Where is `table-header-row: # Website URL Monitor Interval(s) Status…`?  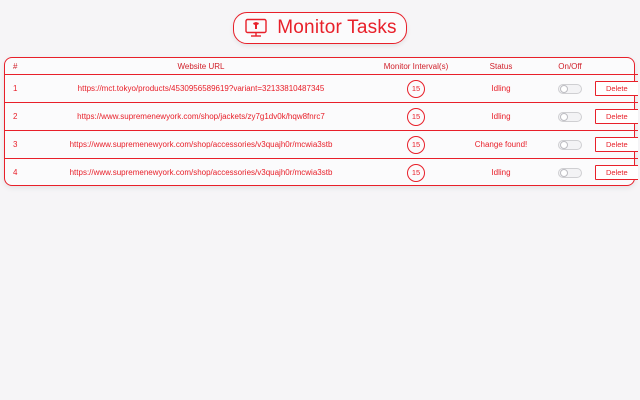 table-header-row: # Website URL Monitor Interval(s) Status… is located at coordinates (321, 66).